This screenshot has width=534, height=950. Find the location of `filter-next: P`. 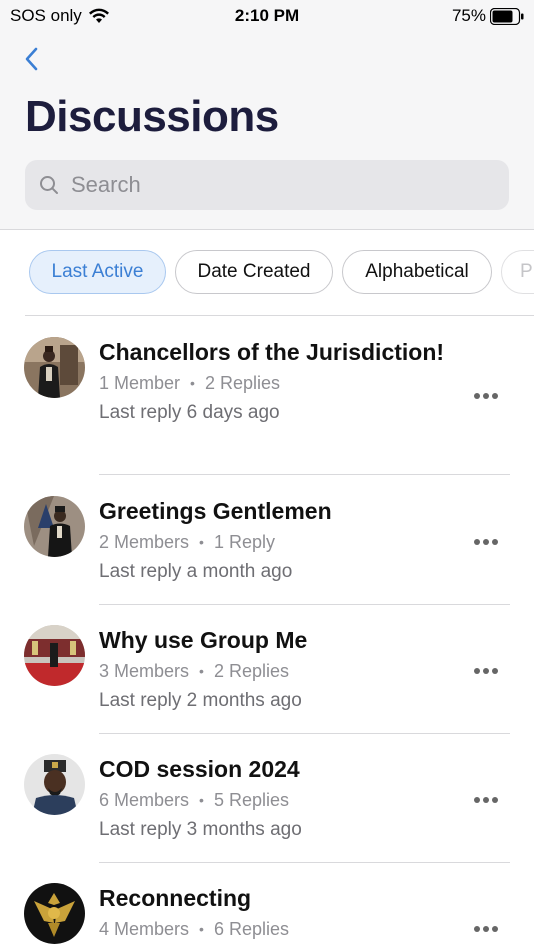

filter-next: P is located at coordinates (517, 272).